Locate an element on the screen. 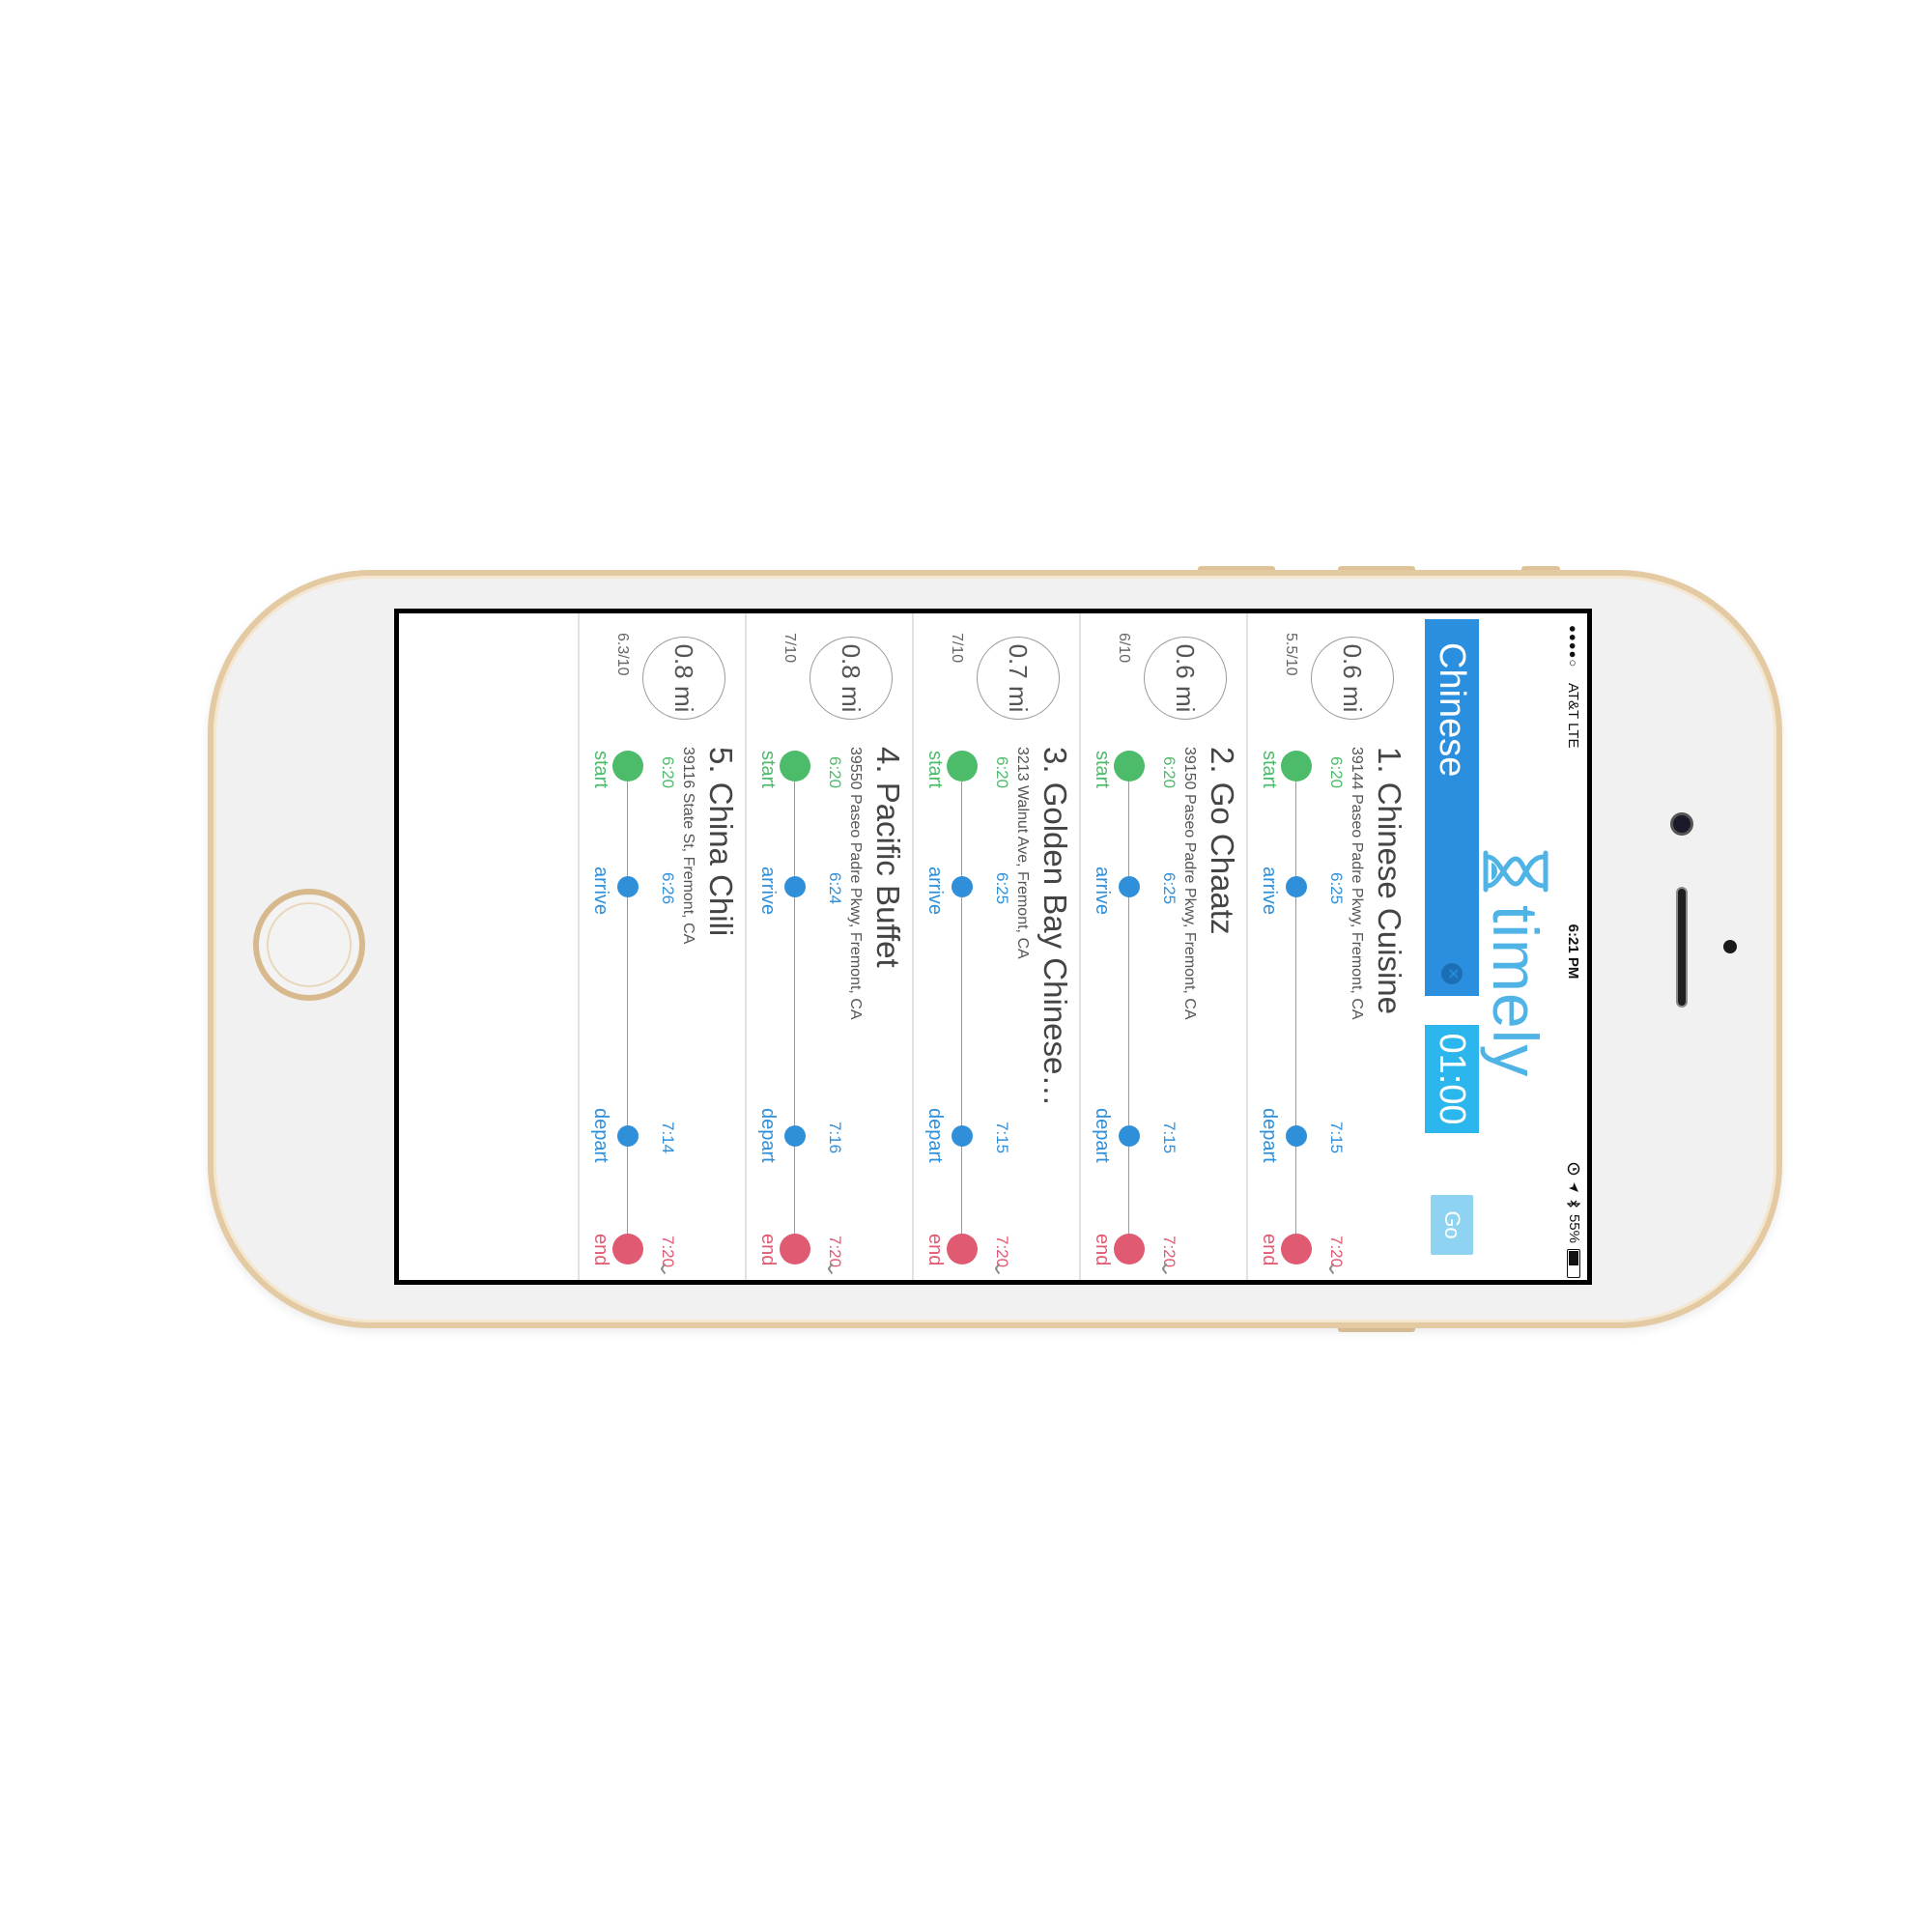  depart-time: 7:16 is located at coordinates (835, 1138).